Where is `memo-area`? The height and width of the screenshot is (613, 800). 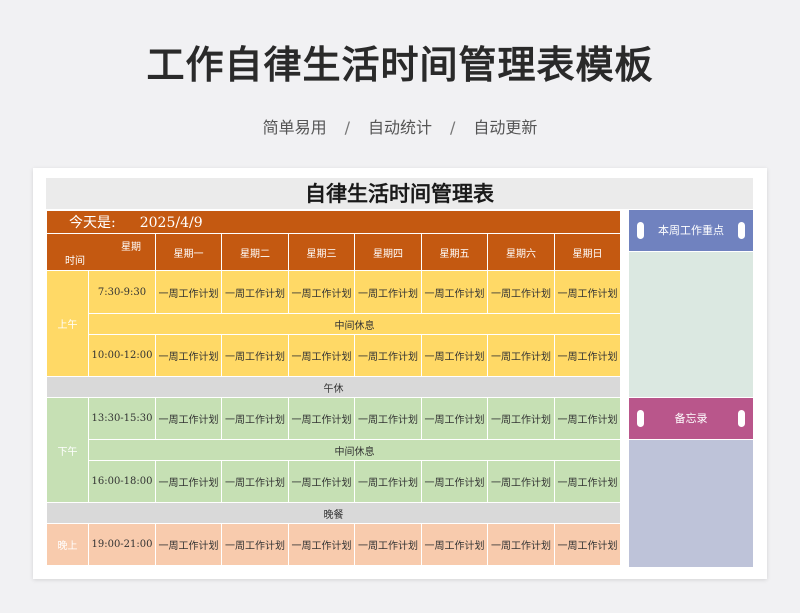
memo-area is located at coordinates (691, 503).